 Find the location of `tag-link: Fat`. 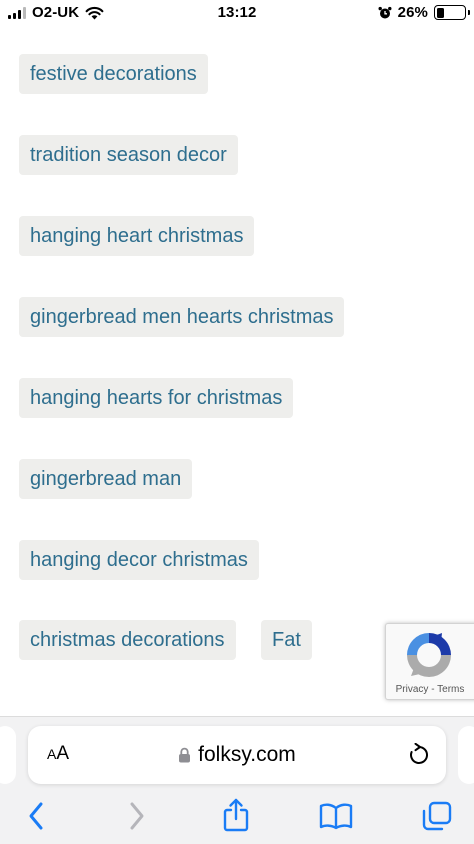

tag-link: Fat is located at coordinates (286, 640).